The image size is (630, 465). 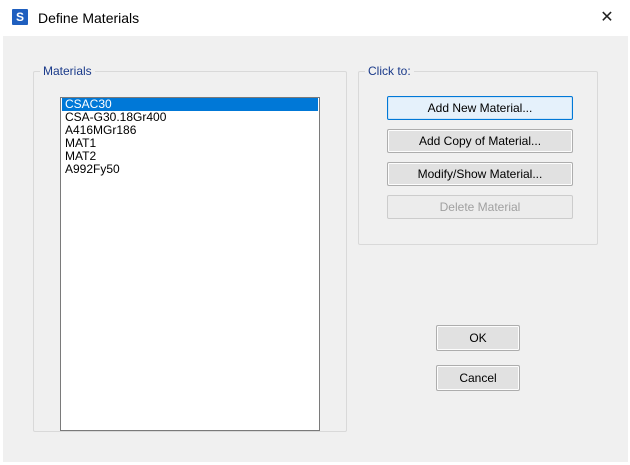 What do you see at coordinates (89, 18) in the screenshot?
I see `window-title: Define Materials` at bounding box center [89, 18].